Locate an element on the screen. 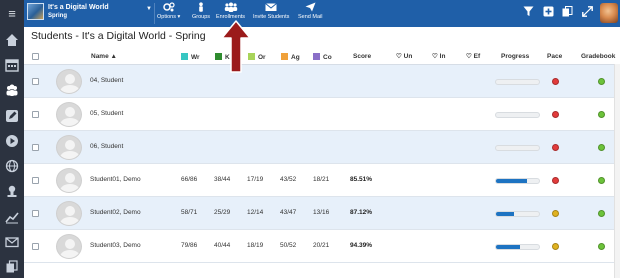 This screenshot has height=278, width=620. course-title: It's a Digital World is located at coordinates (78, 7).